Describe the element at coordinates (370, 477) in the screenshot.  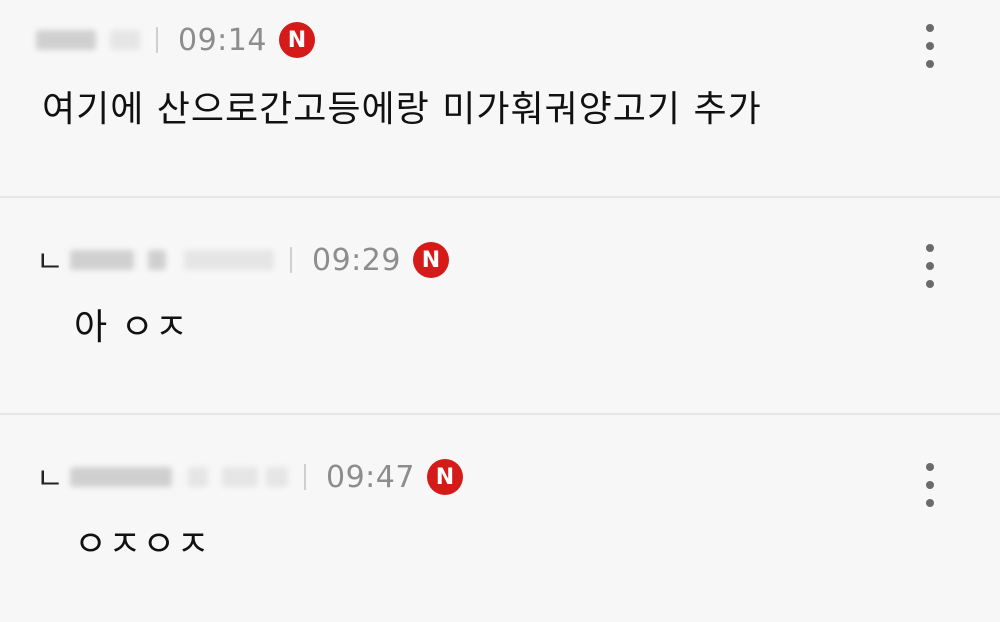
I see `comment-time: 09:47` at that location.